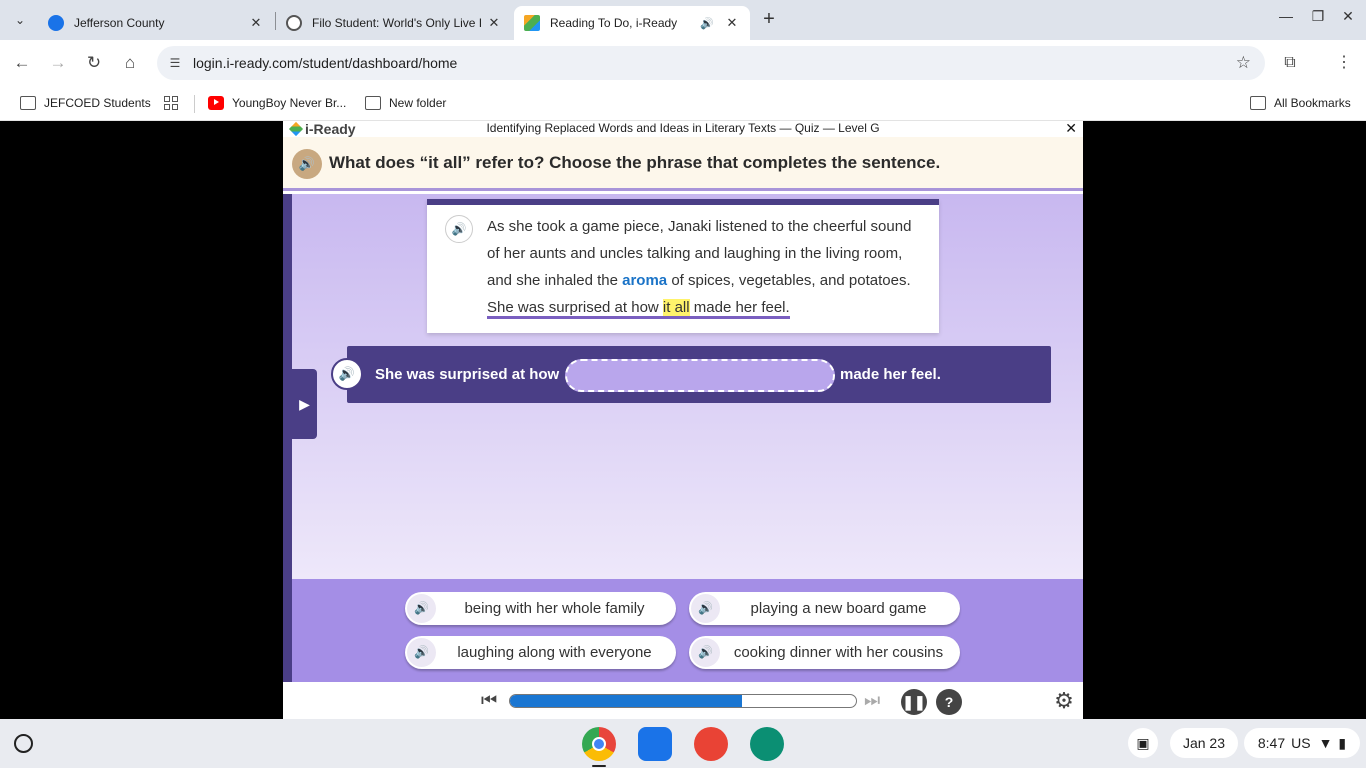 Image resolution: width=1366 pixels, height=768 pixels. Describe the element at coordinates (707, 23) in the screenshot. I see `audio-playing-icon: 🔊` at that location.